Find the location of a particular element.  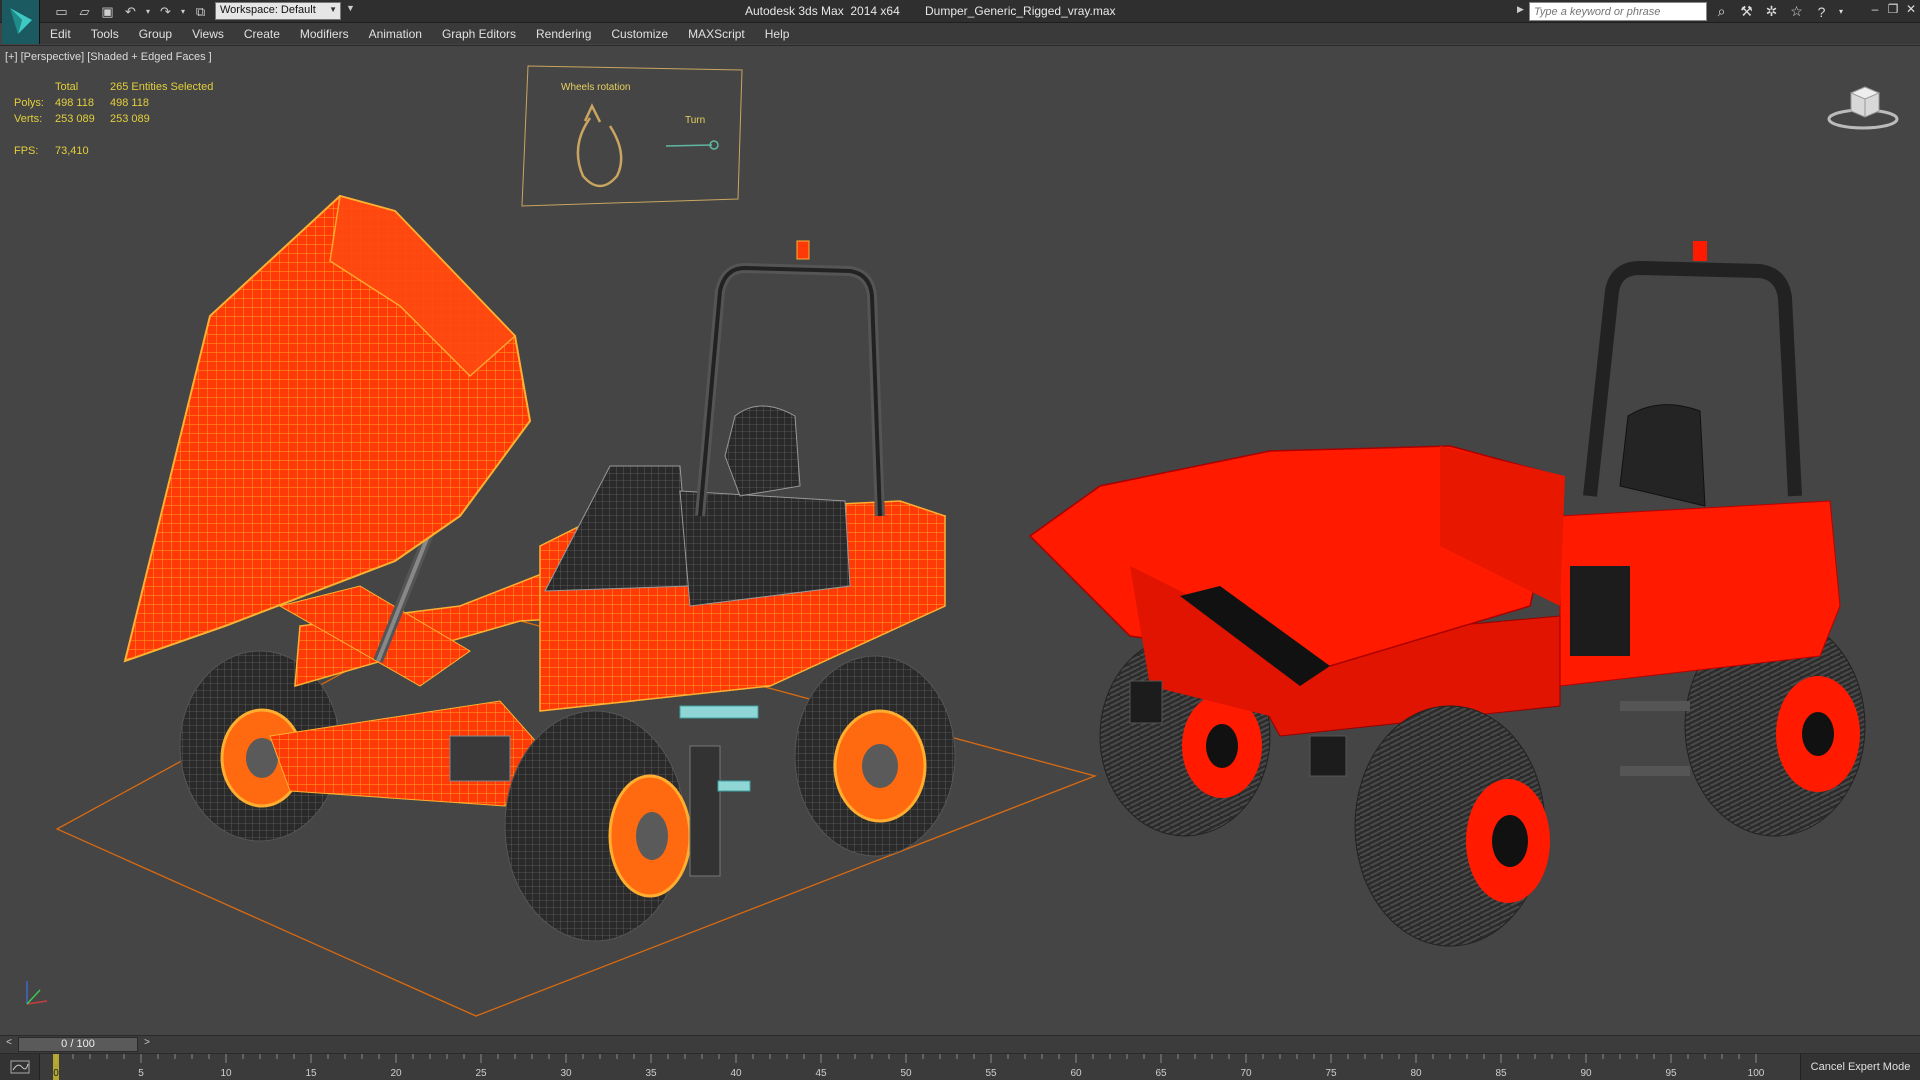

axis-gizmo is located at coordinates (37, 993).